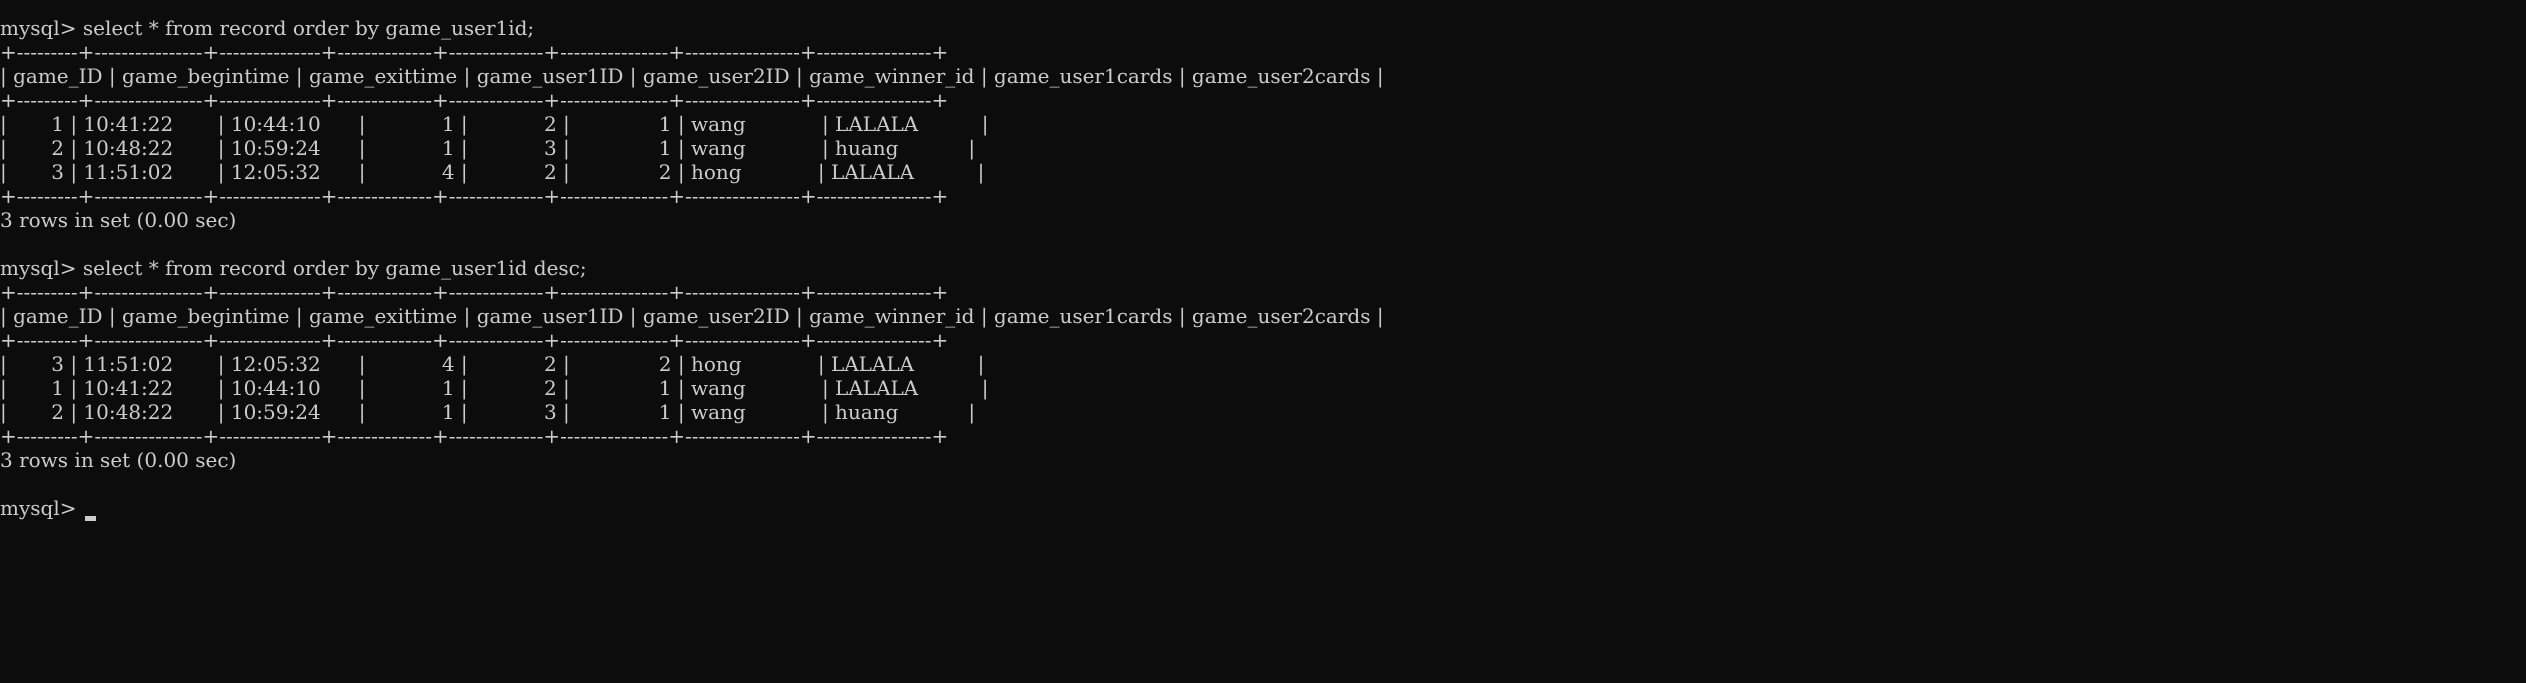 The width and height of the screenshot is (2526, 683). What do you see at coordinates (90, 518) in the screenshot?
I see `text-cursor` at bounding box center [90, 518].